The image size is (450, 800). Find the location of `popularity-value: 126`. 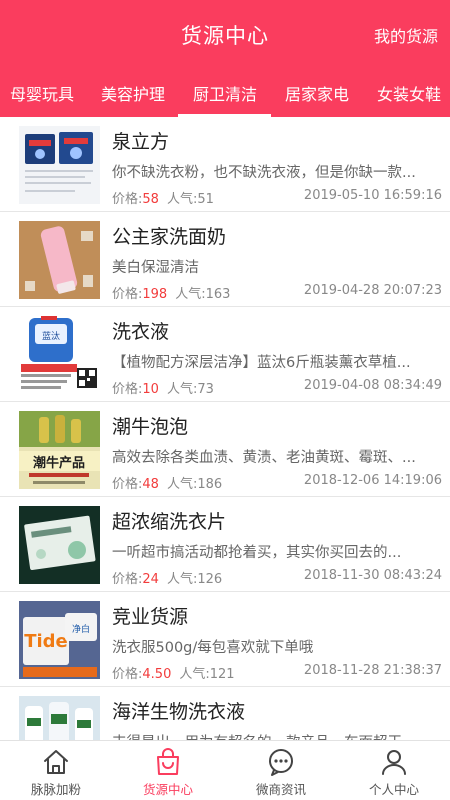

popularity-value: 126 is located at coordinates (210, 579).